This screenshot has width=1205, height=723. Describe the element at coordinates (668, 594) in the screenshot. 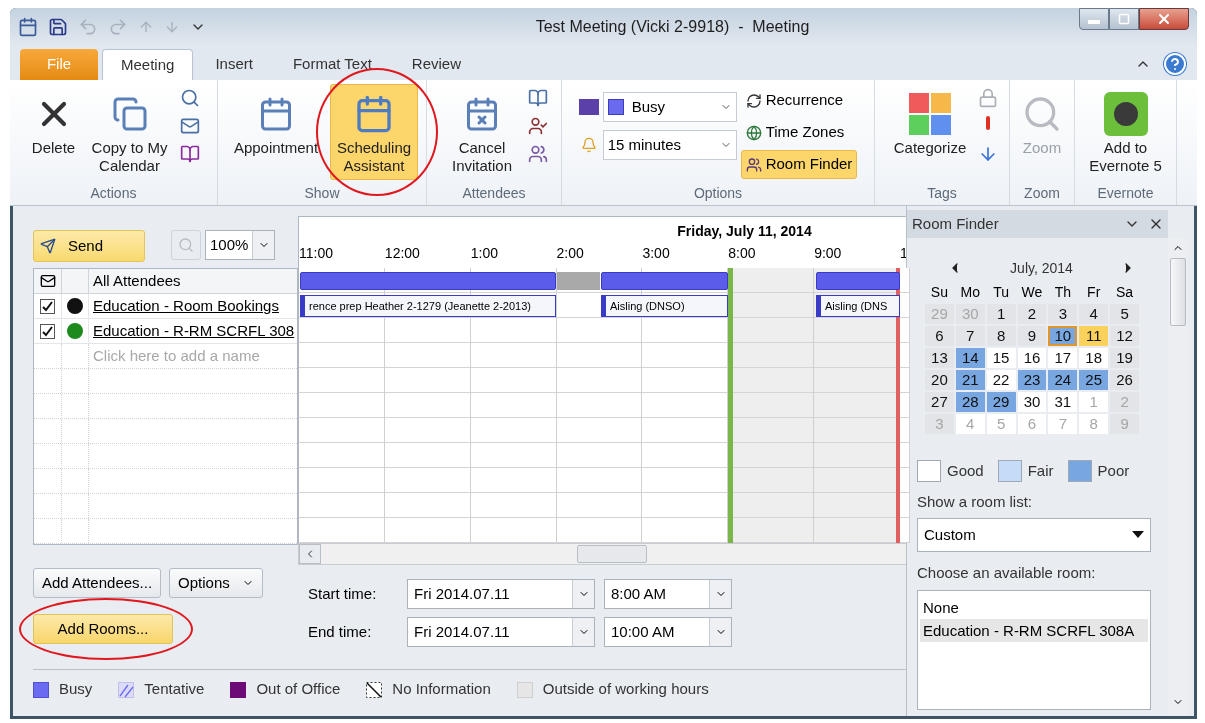

I see `time-field: 8:00 AM` at that location.